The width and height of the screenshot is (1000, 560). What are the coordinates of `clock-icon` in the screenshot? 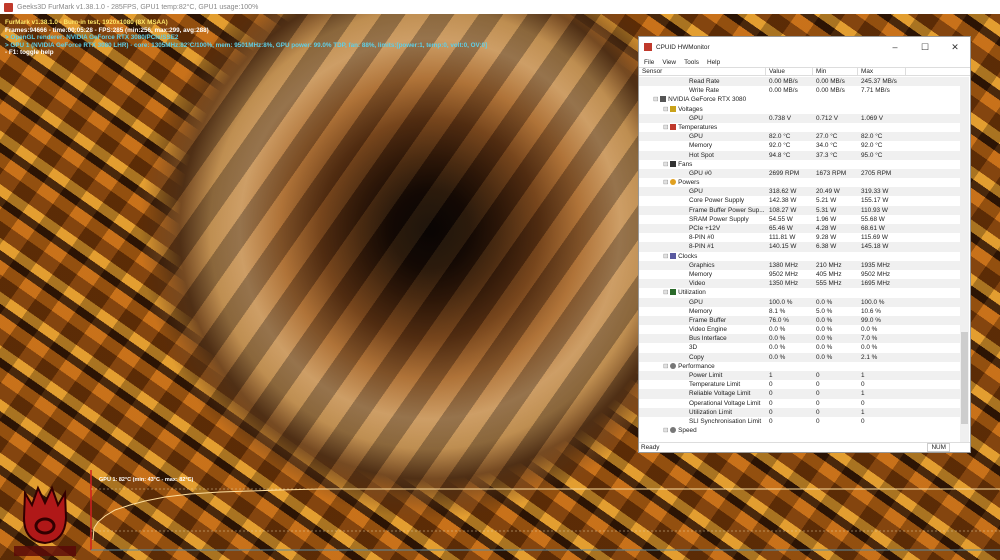 It's located at (673, 255).